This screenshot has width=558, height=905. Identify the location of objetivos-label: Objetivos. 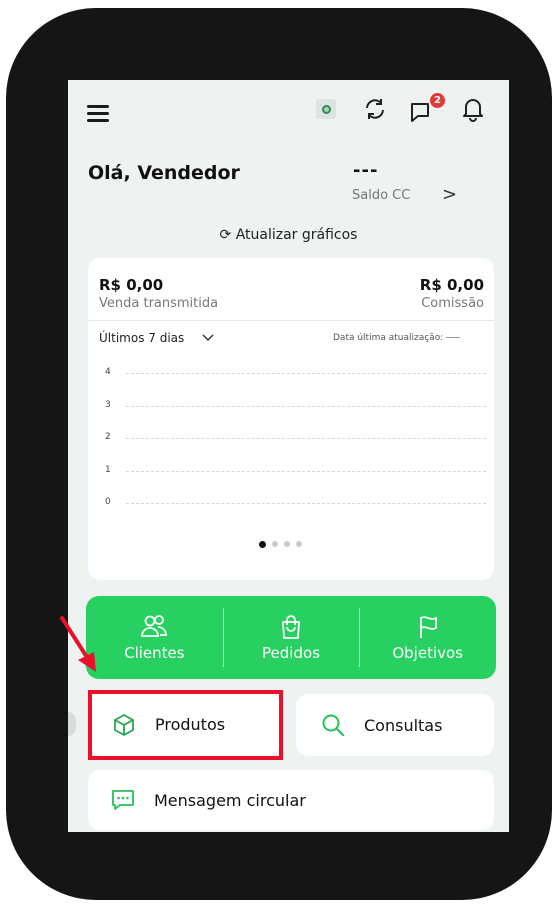
(427, 652).